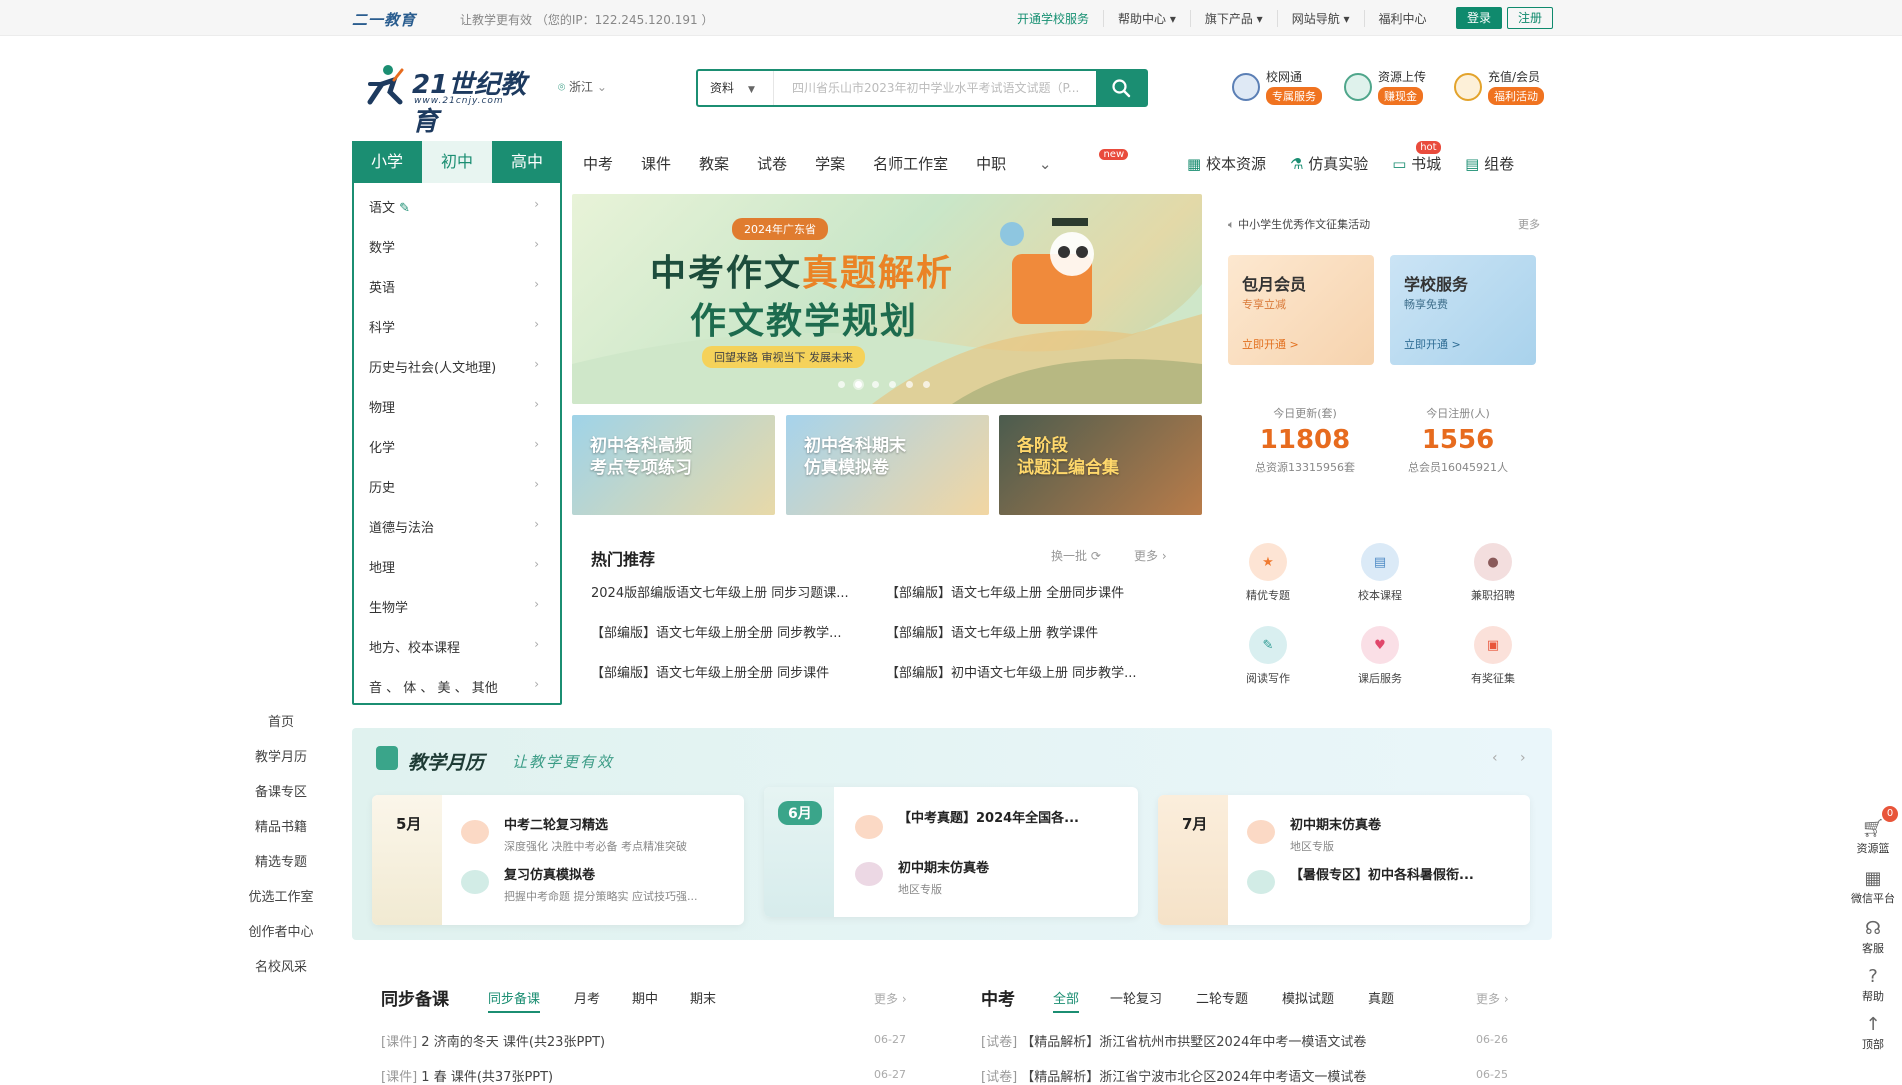 Image resolution: width=1902 pixels, height=1085 pixels. I want to click on upload-entry: 资源上传 赚现金, so click(1385, 86).